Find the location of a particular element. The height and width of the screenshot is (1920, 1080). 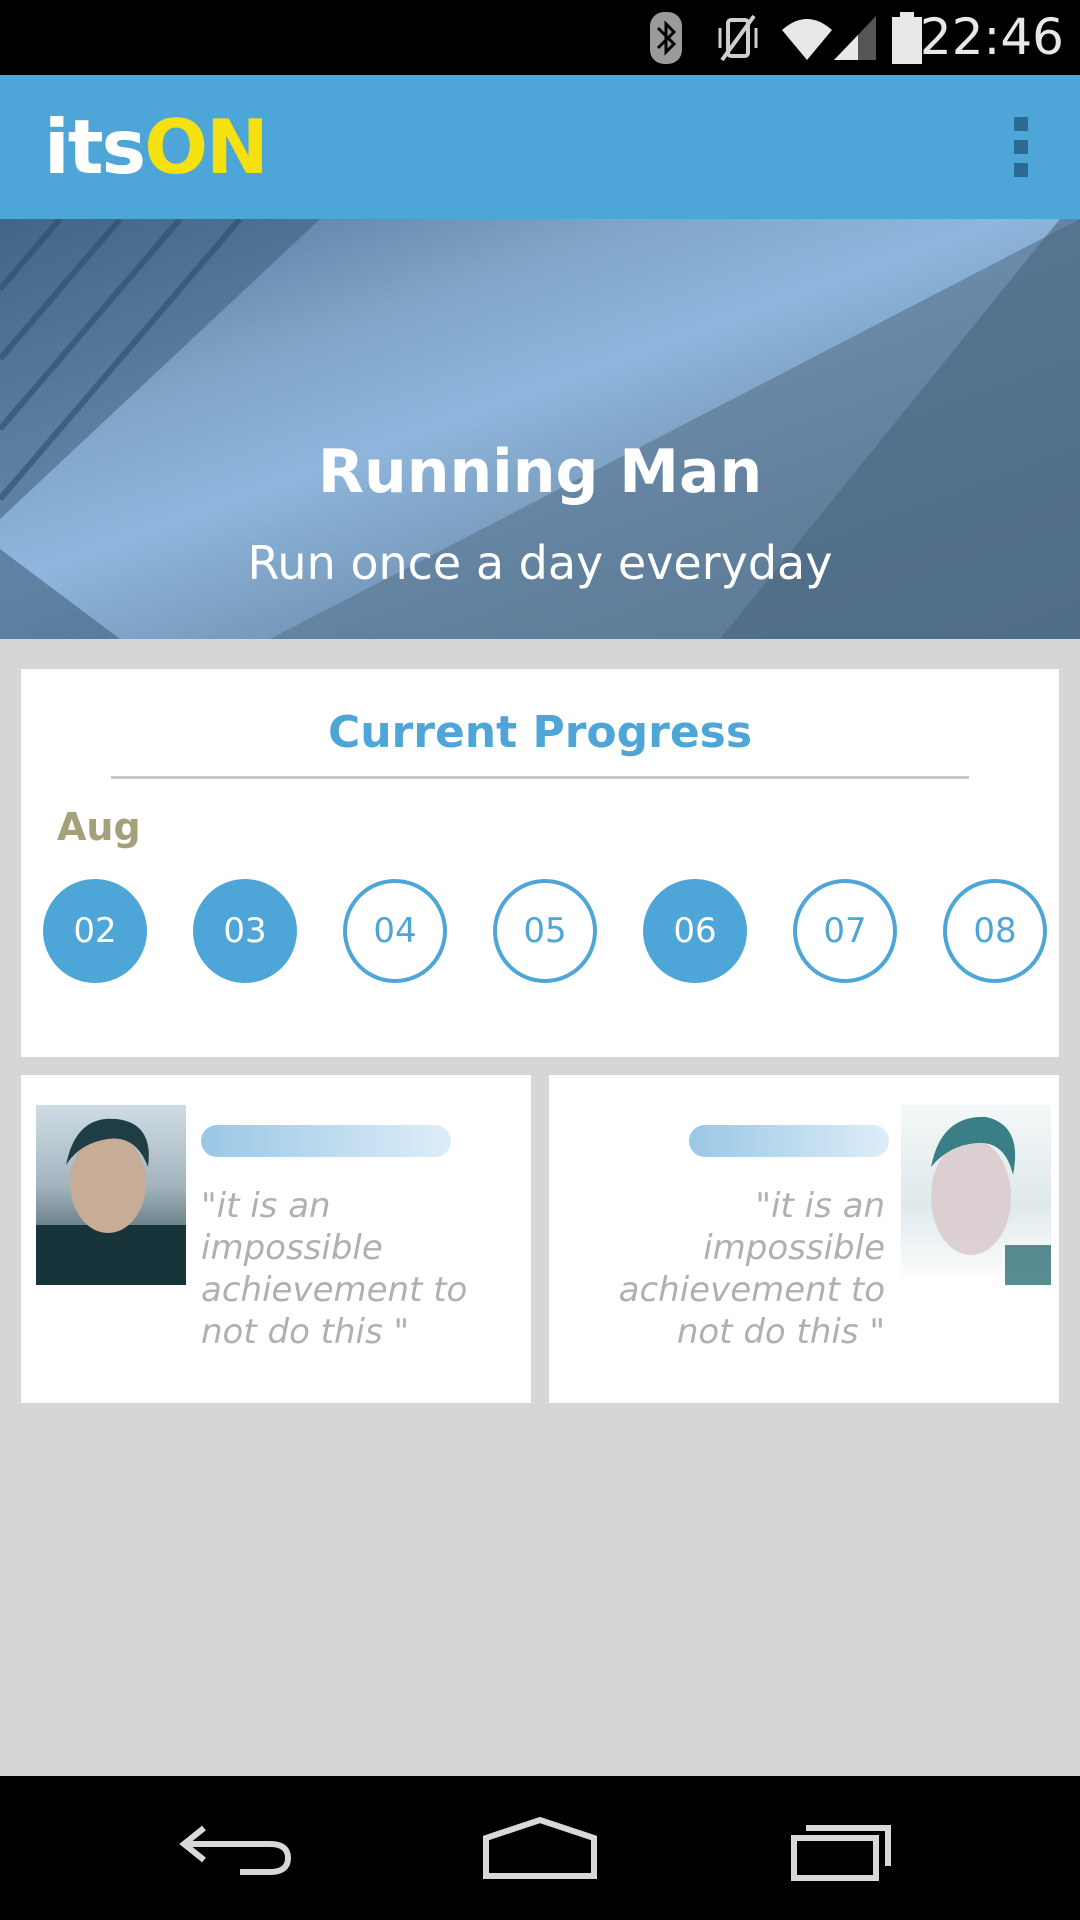

home-icon is located at coordinates (540, 1848).